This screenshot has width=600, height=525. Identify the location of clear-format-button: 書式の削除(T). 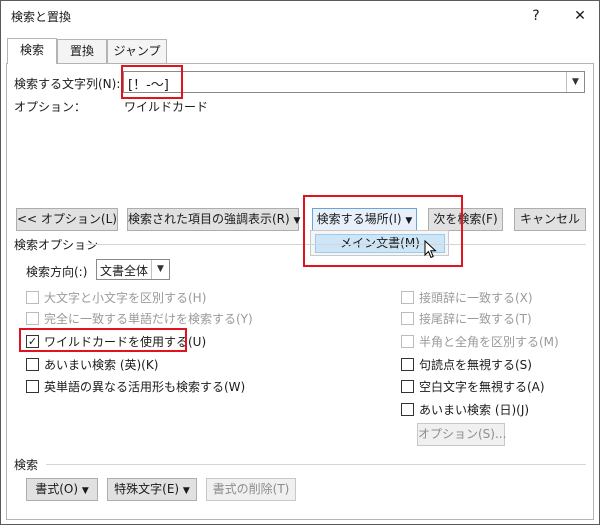
(251, 489).